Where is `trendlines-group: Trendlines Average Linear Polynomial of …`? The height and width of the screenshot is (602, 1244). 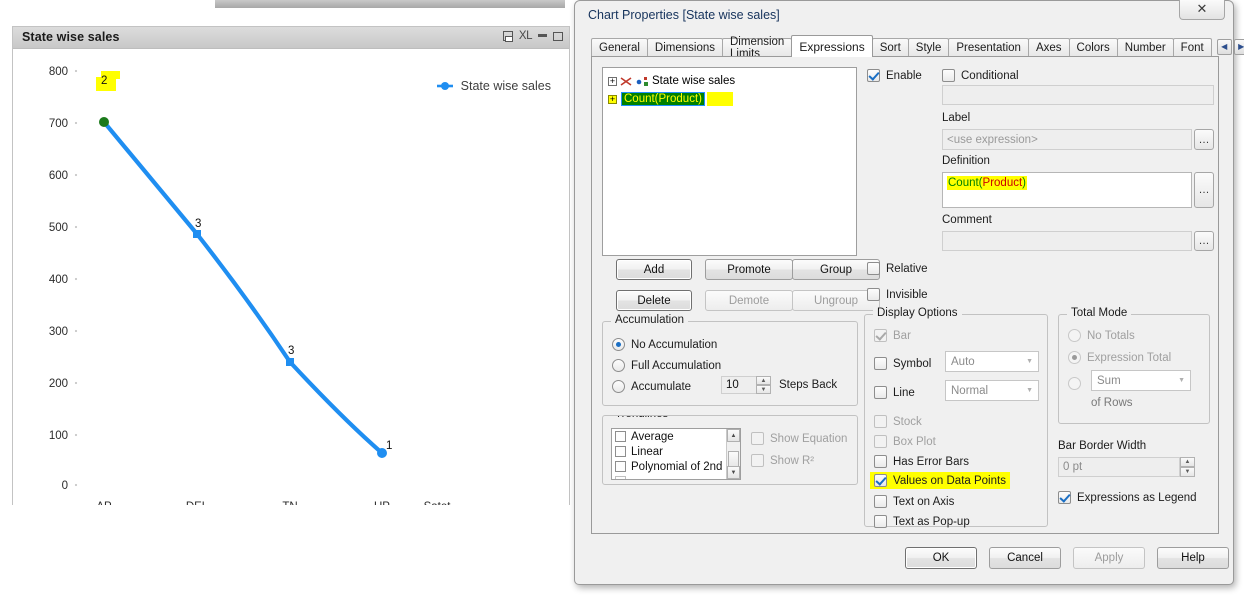 trendlines-group: Trendlines Average Linear Polynomial of … is located at coordinates (730, 450).